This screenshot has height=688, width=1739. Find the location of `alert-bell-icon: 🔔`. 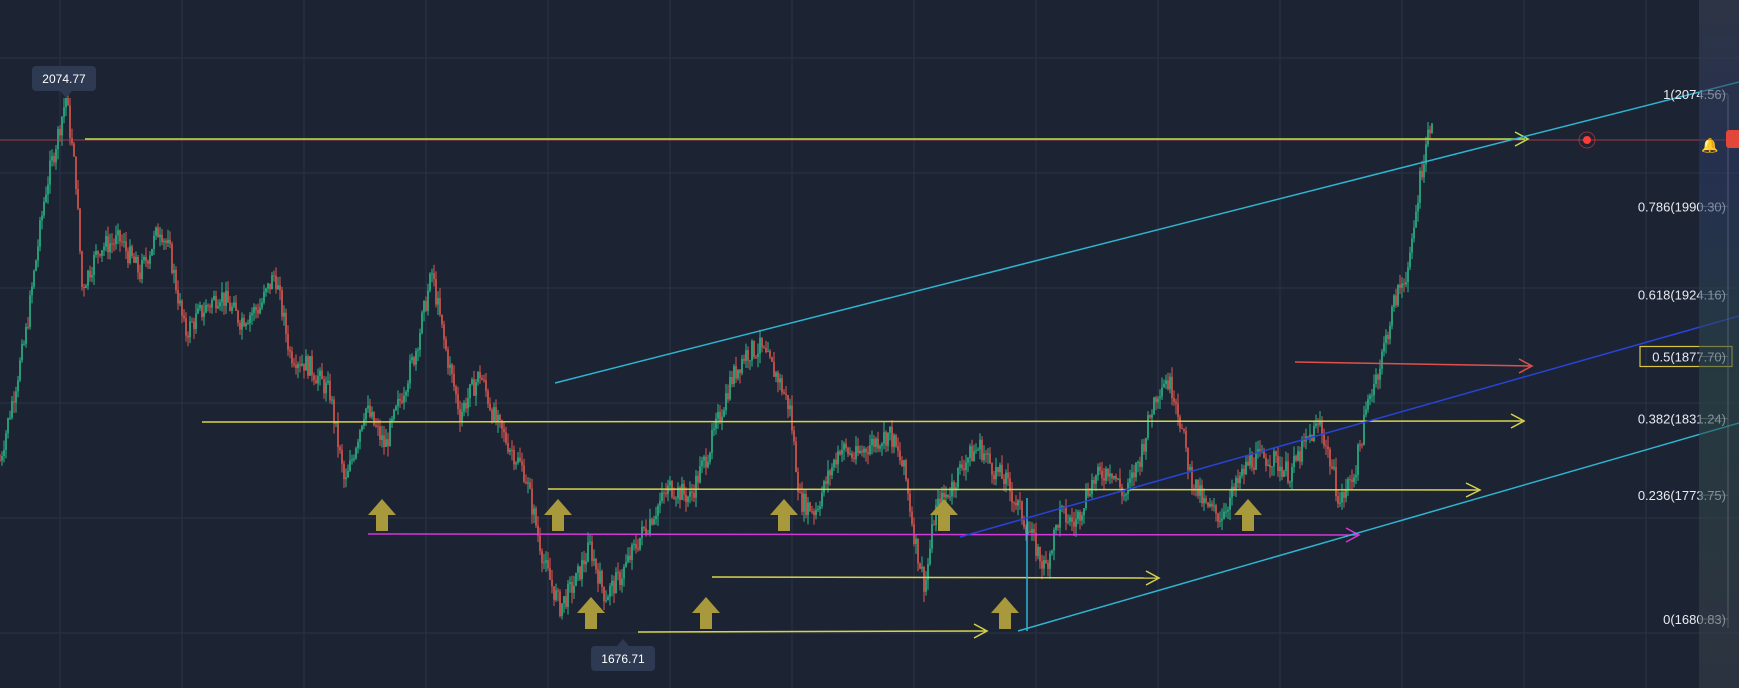

alert-bell-icon: 🔔 is located at coordinates (1710, 145).